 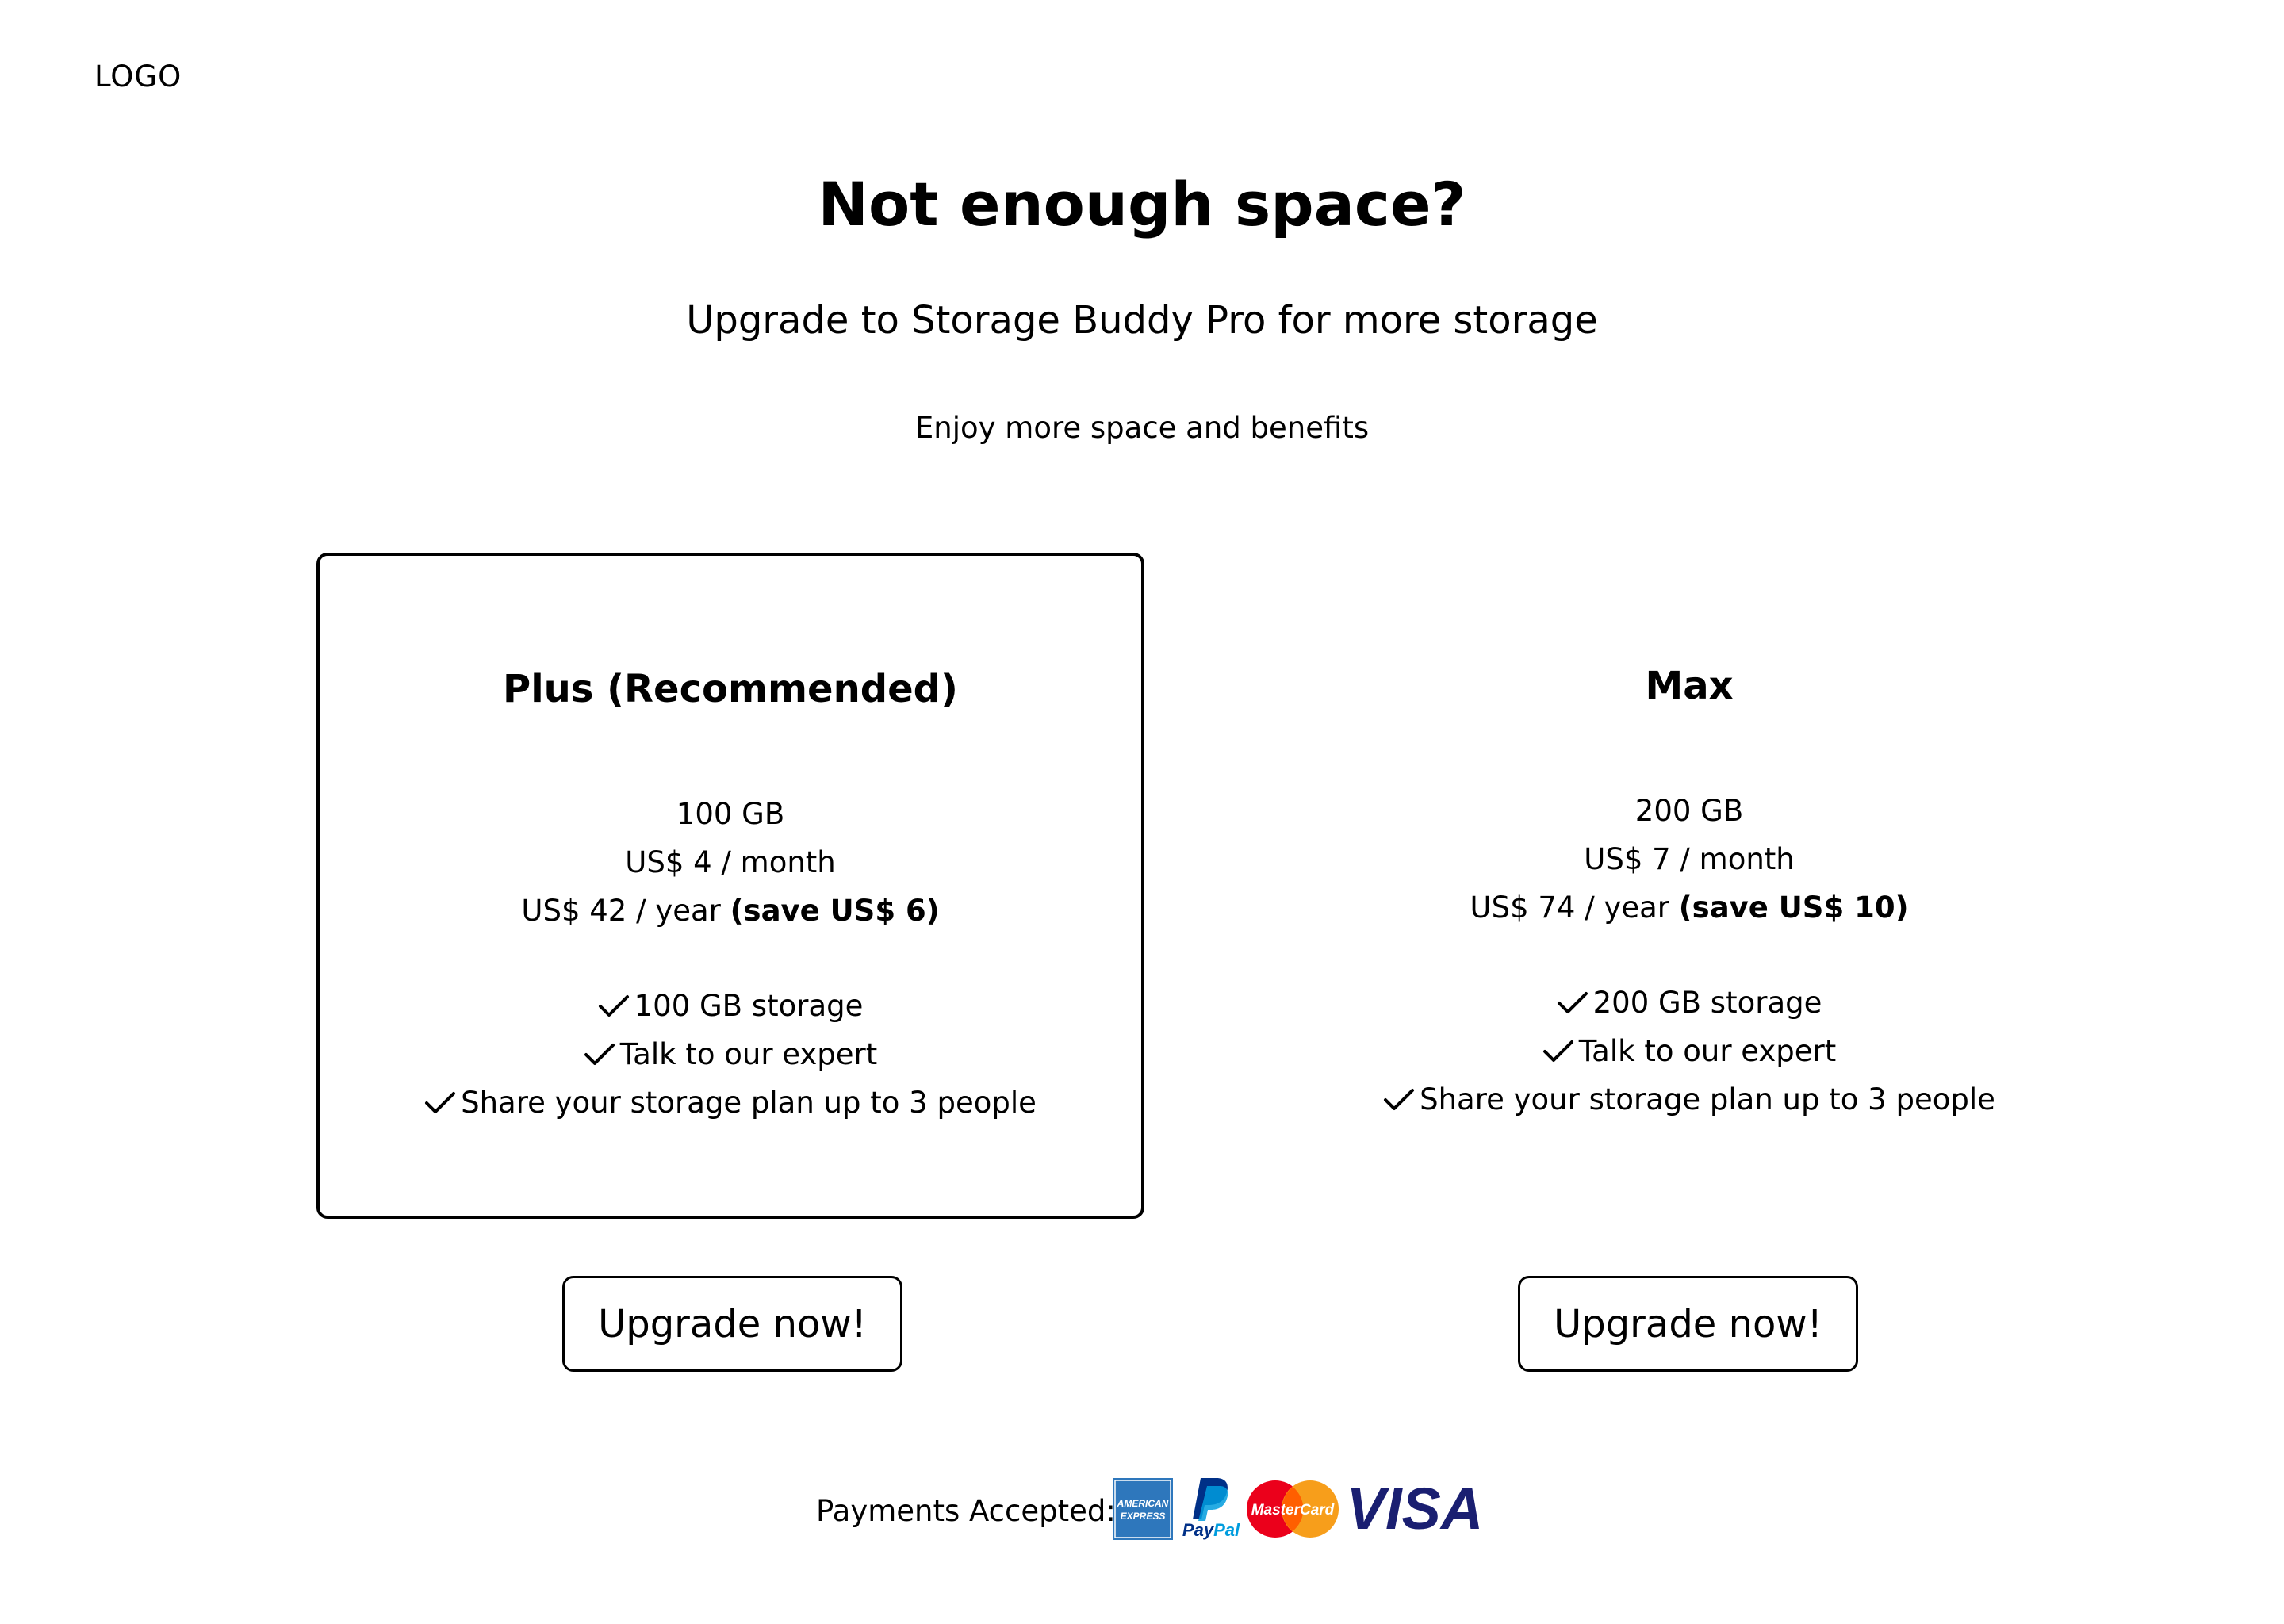 I want to click on payments-label: Payments Accepted:, so click(x=966, y=1511).